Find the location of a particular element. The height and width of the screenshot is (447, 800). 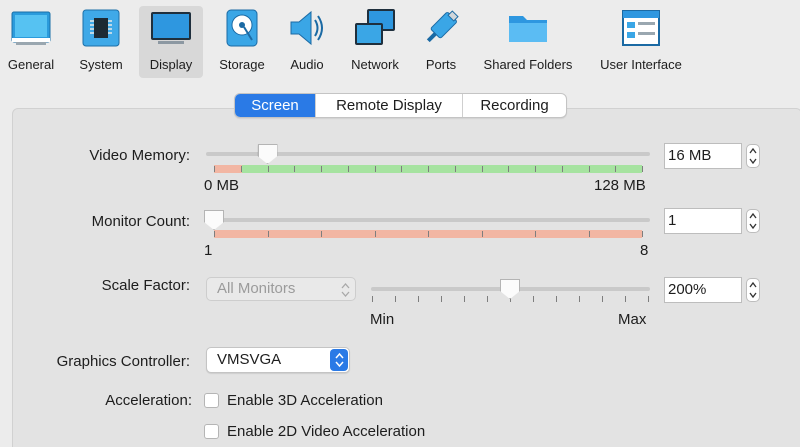

toolbar-item-display: Display is located at coordinates (171, 42).